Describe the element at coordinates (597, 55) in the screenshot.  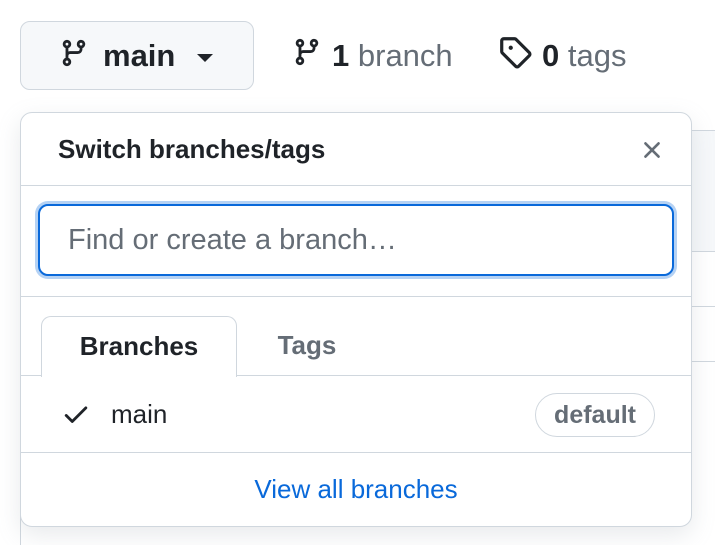
I see `tags-label: tags` at that location.